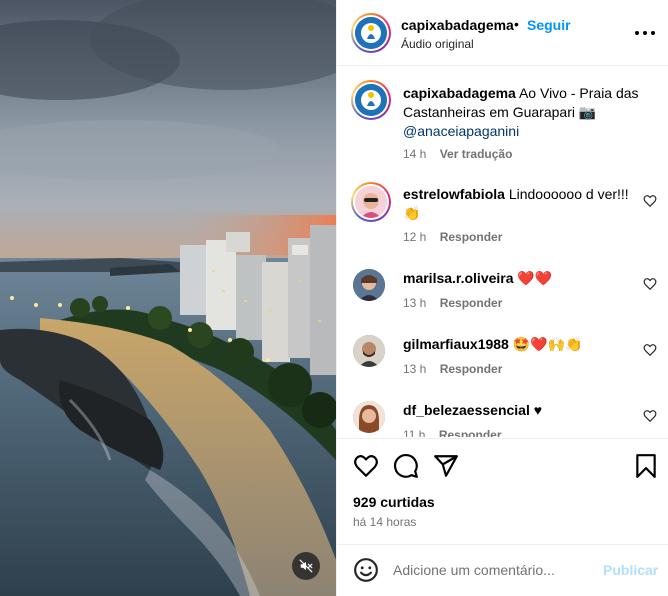 This screenshot has width=668, height=596. What do you see at coordinates (414, 237) in the screenshot?
I see `comment-time: 12 h` at bounding box center [414, 237].